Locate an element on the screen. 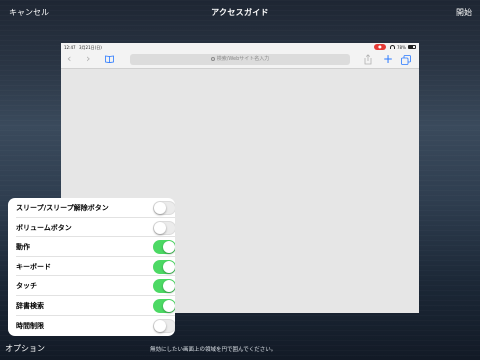  time-limit-toggle is located at coordinates (164, 325).